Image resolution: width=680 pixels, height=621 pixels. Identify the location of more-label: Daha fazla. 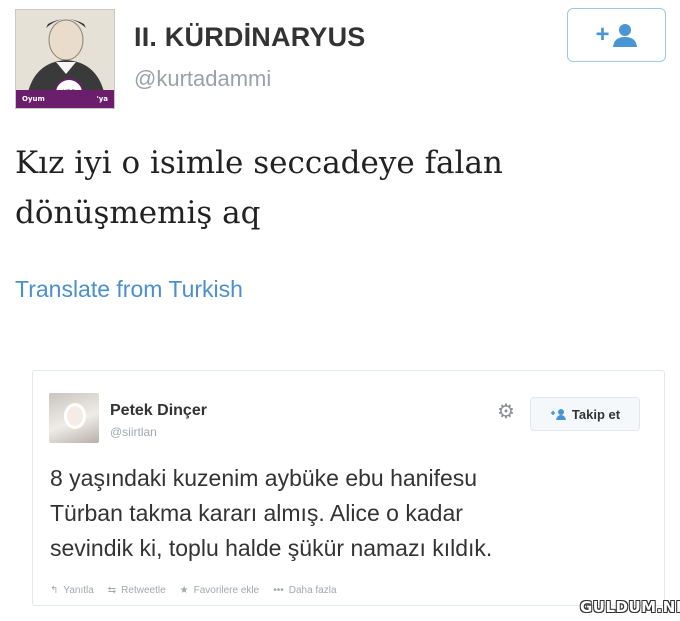
(312, 590).